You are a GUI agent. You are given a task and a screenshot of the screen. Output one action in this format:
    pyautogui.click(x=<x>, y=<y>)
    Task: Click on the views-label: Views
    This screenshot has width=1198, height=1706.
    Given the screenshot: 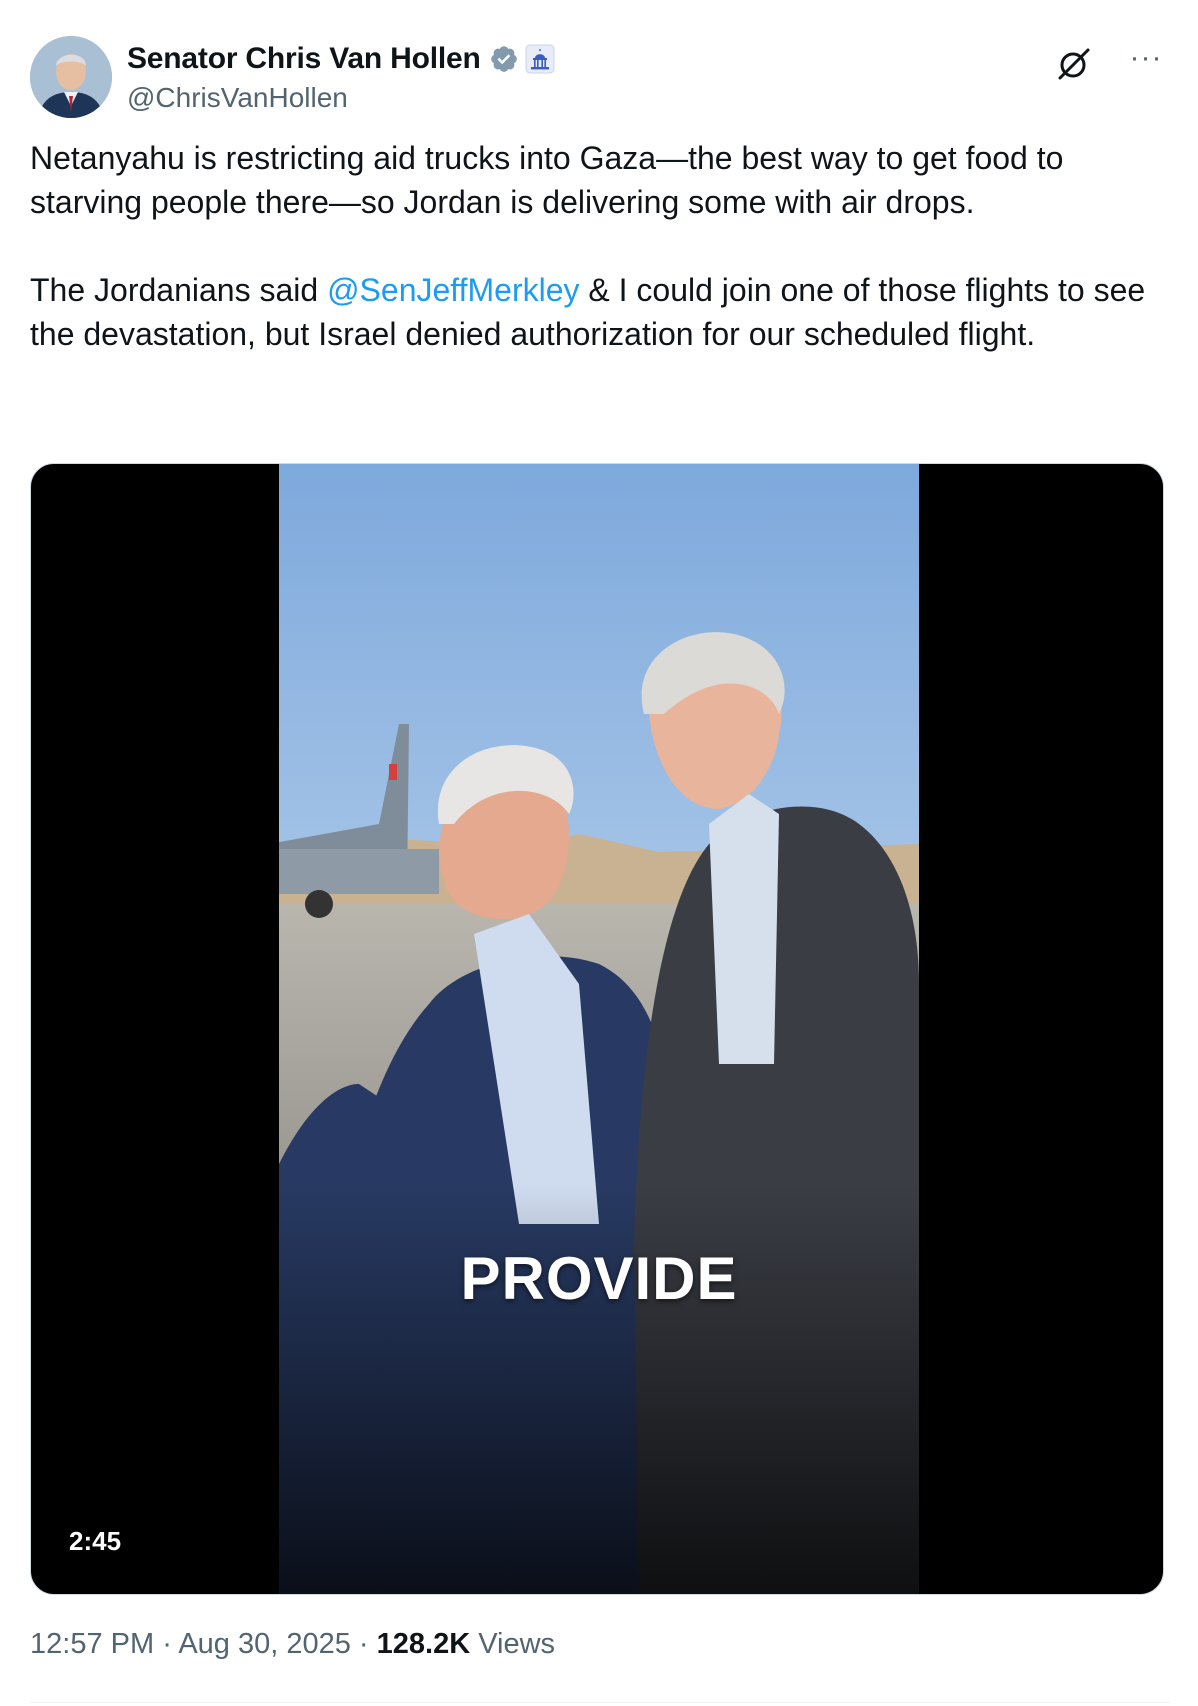 What is the action you would take?
    pyautogui.click(x=513, y=1644)
    